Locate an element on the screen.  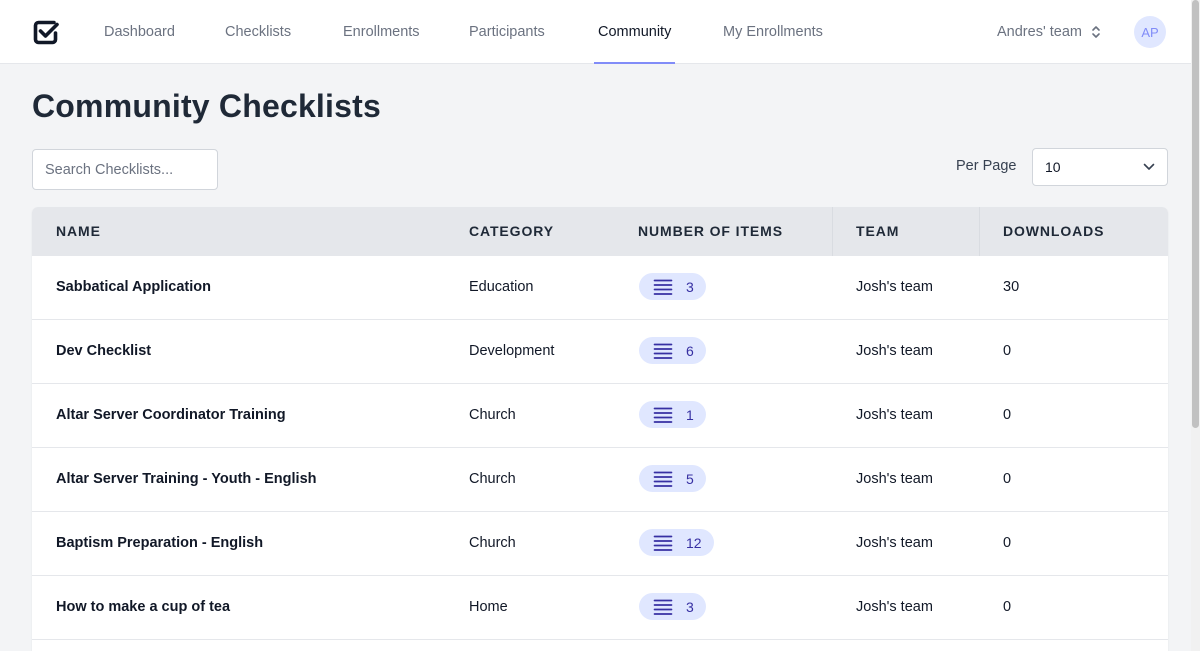
nav-checklists: Checklists is located at coordinates (258, 32).